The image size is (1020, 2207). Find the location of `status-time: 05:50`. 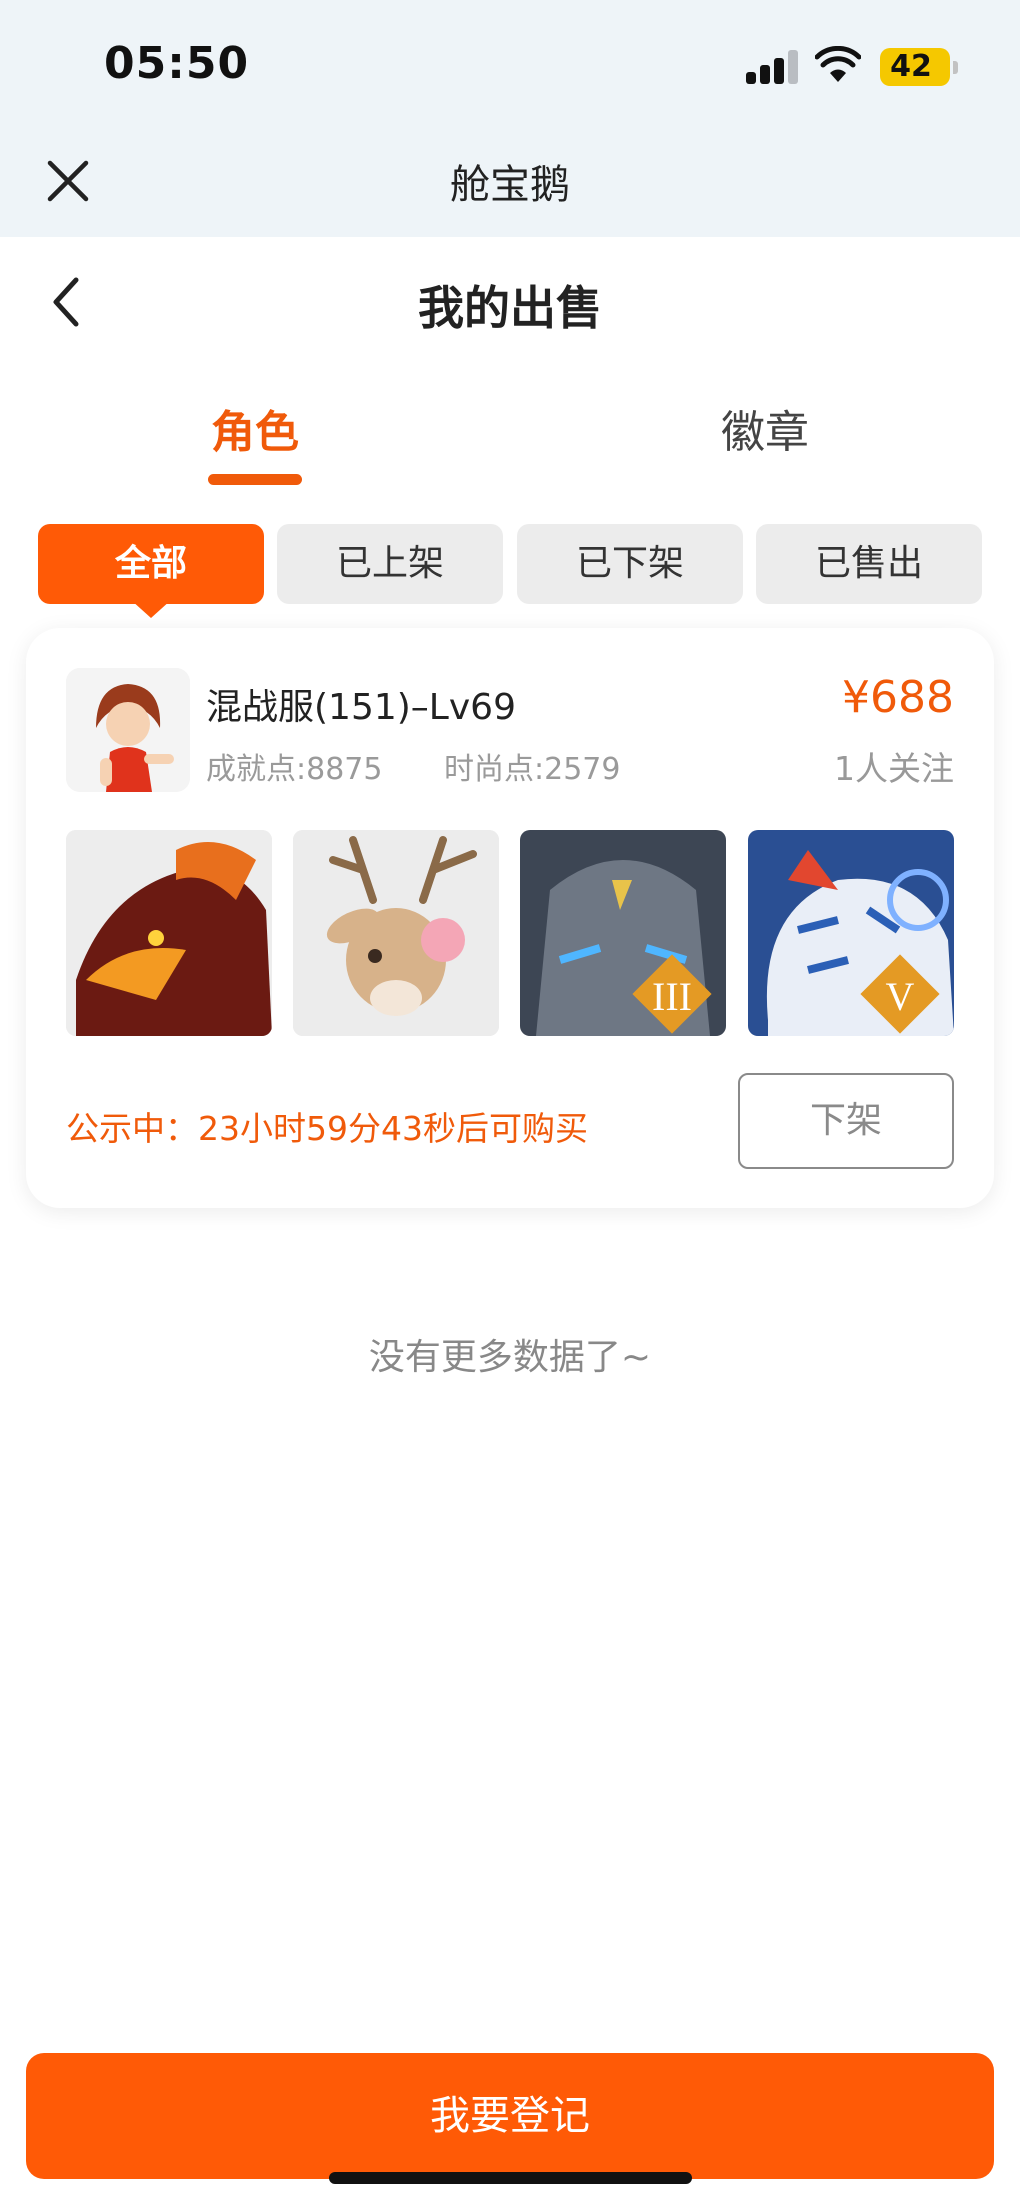

status-time: 05:50 is located at coordinates (177, 63).